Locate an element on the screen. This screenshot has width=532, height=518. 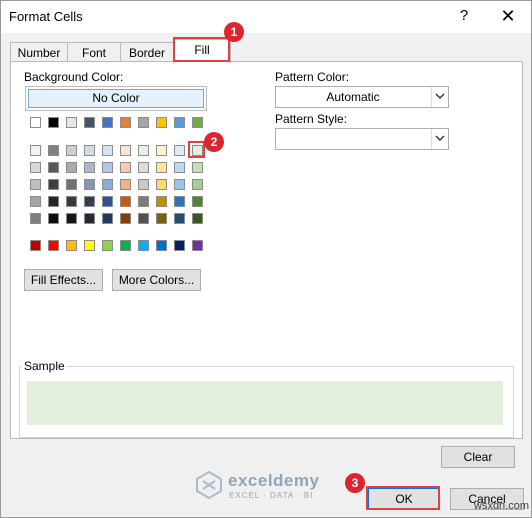
fill-tab-highlight is located at coordinates (201, 49).